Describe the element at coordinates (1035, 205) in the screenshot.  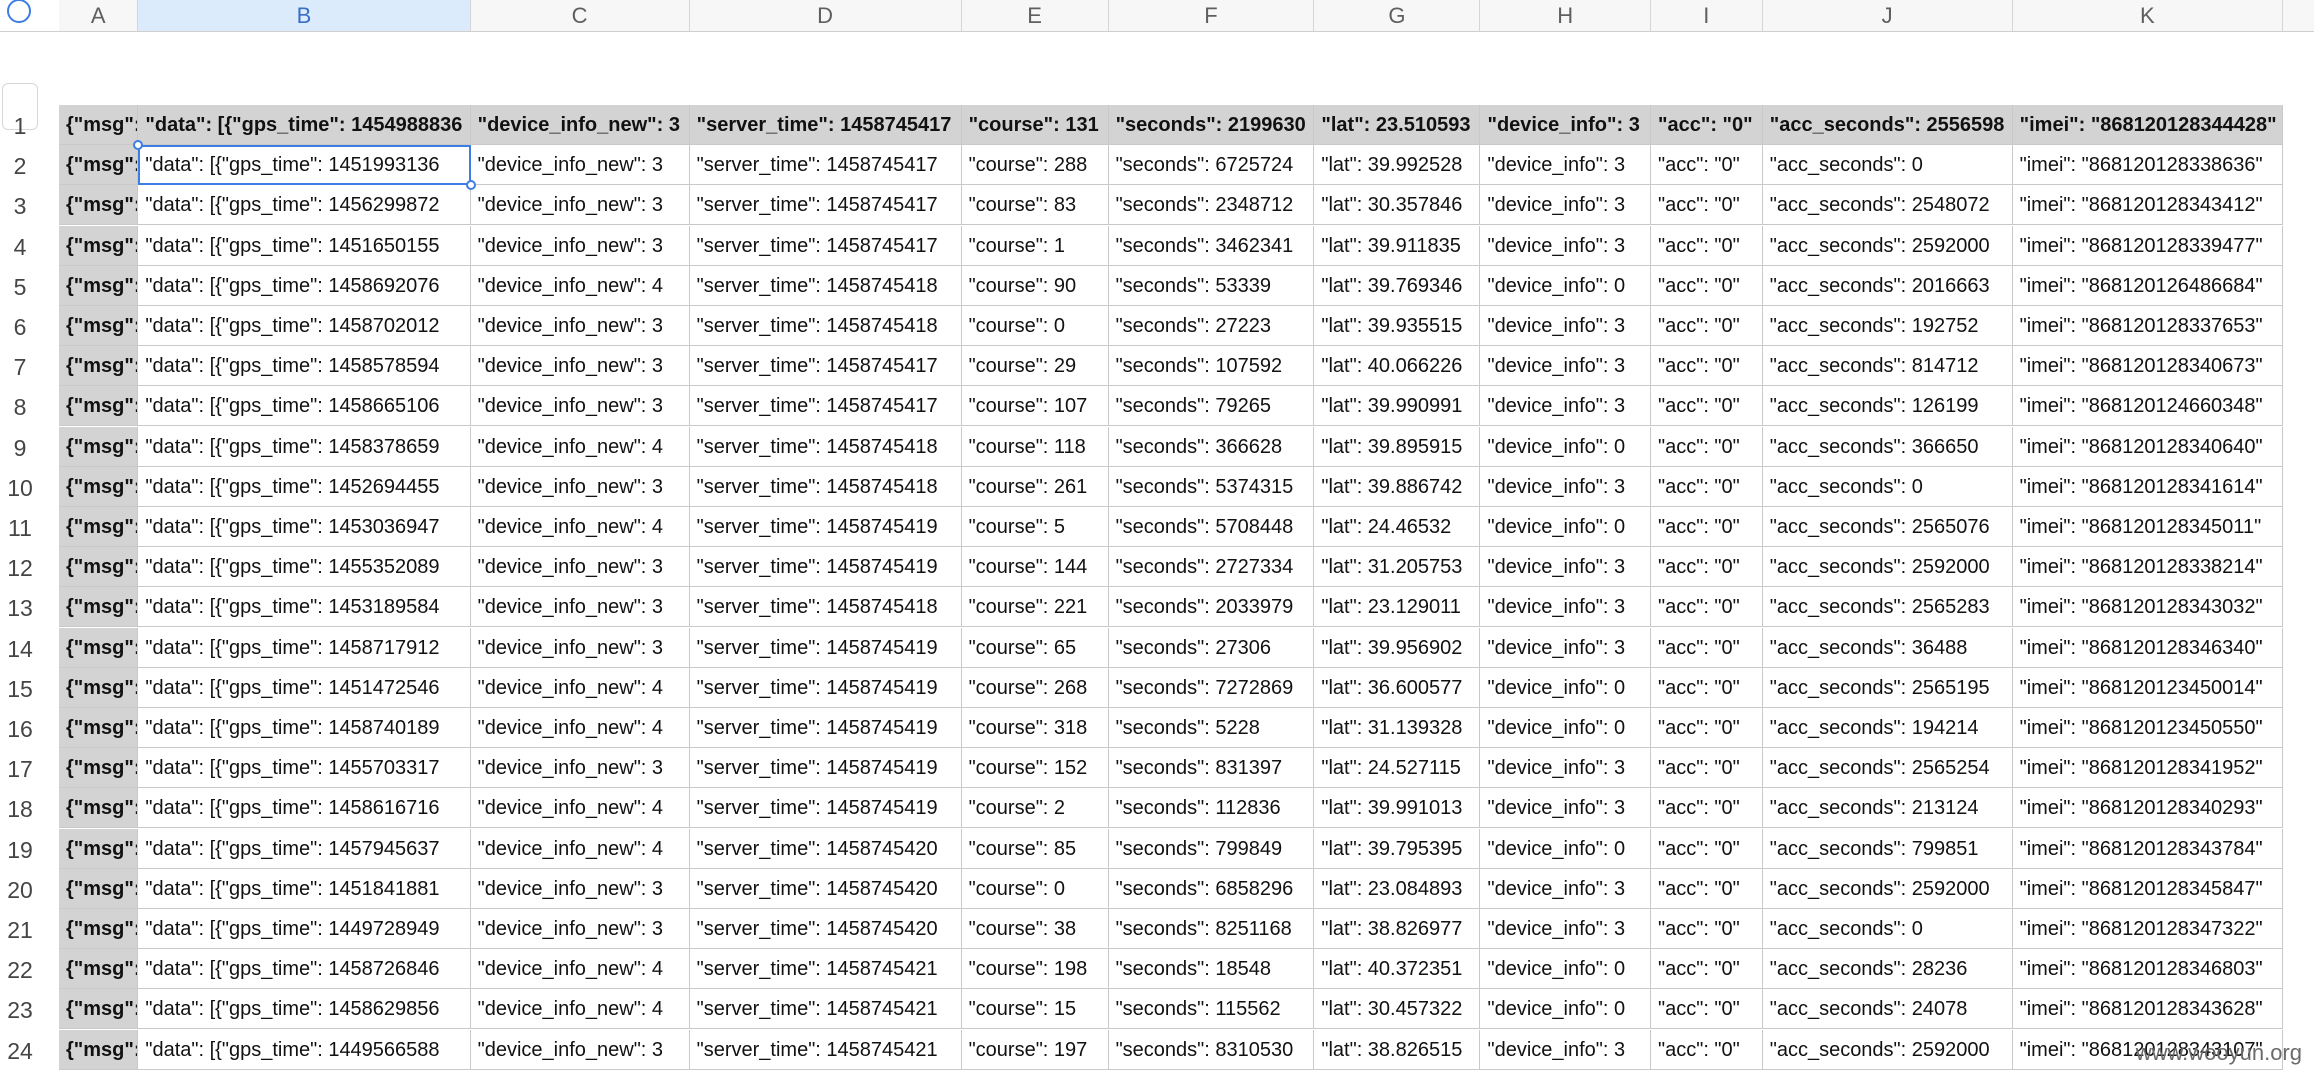
I see `cell-e3: "course": 83` at that location.